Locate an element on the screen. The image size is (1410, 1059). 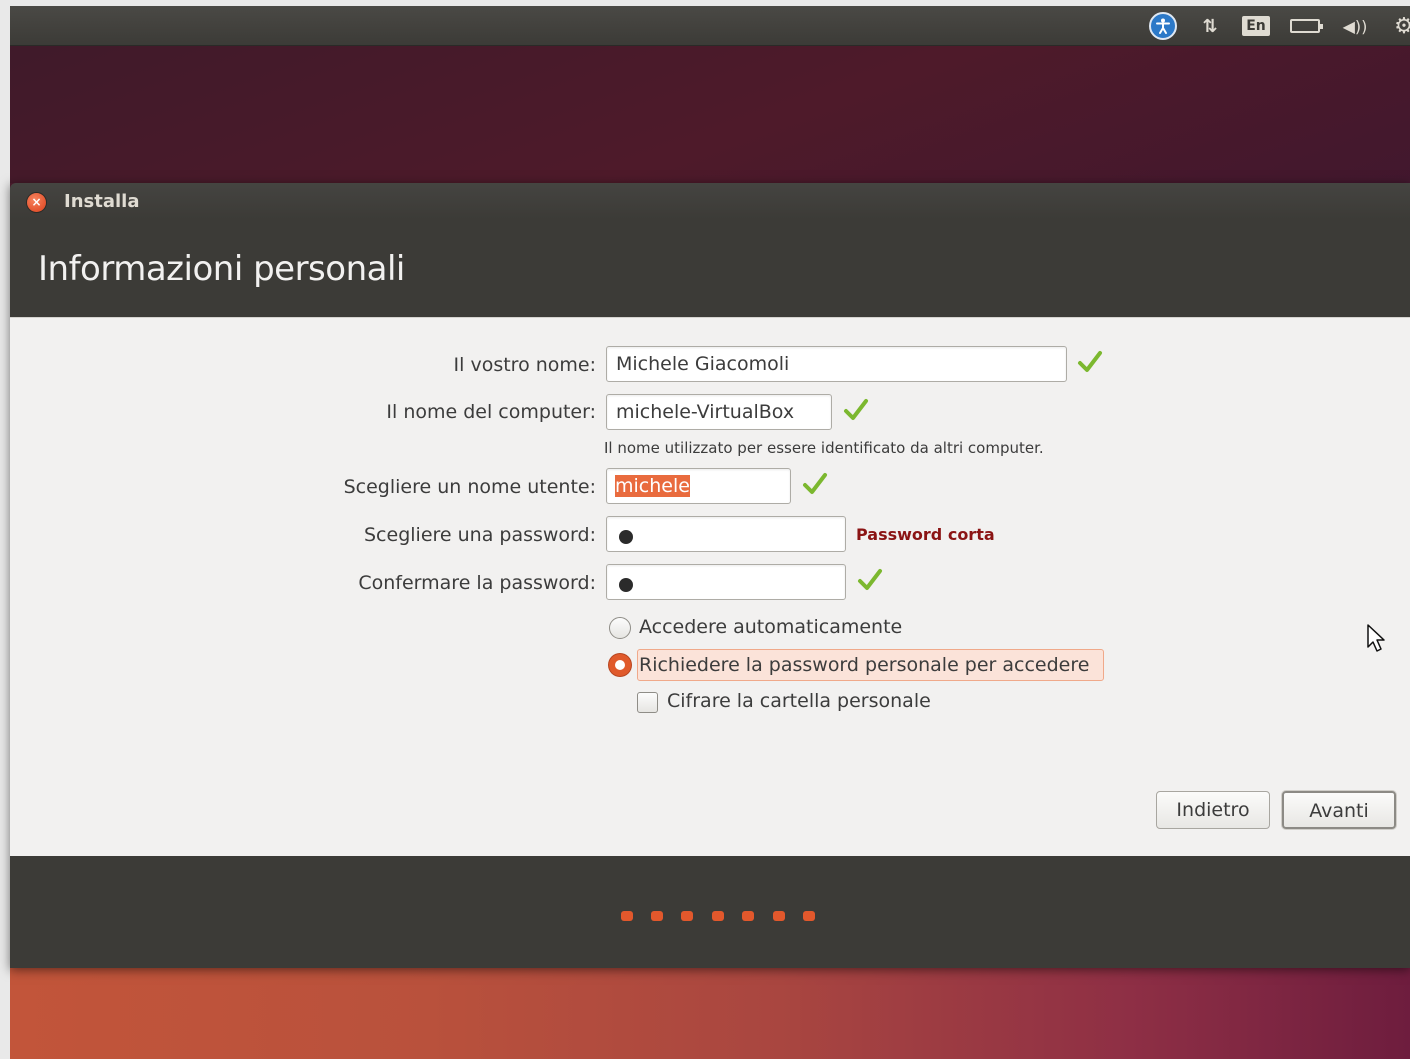
confirm-password-mask-dot is located at coordinates (626, 585).